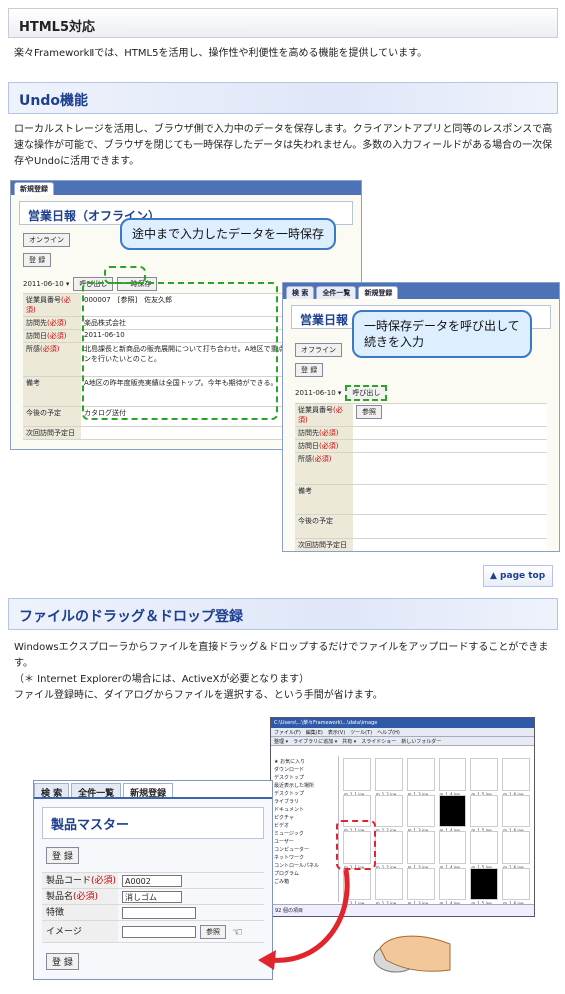 The height and width of the screenshot is (994, 565). Describe the element at coordinates (421, 500) in the screenshot. I see `form-row: 備考` at that location.